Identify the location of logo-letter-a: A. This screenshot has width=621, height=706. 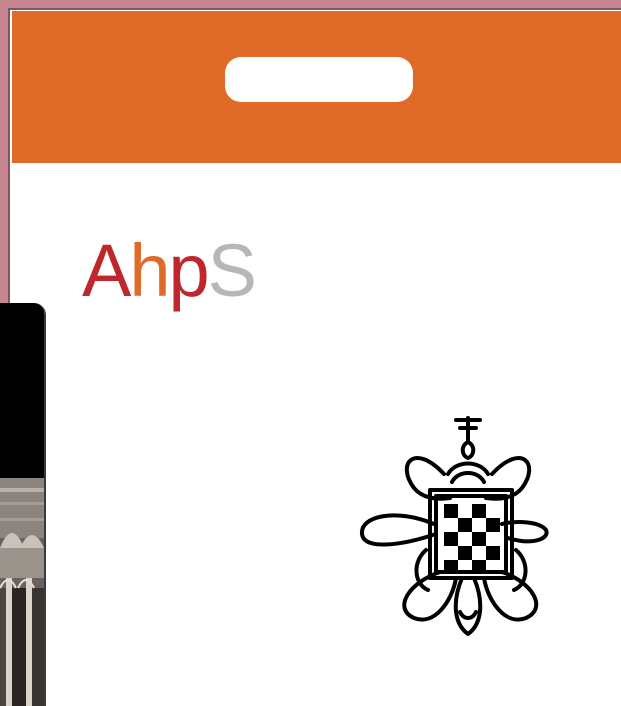
(106, 270).